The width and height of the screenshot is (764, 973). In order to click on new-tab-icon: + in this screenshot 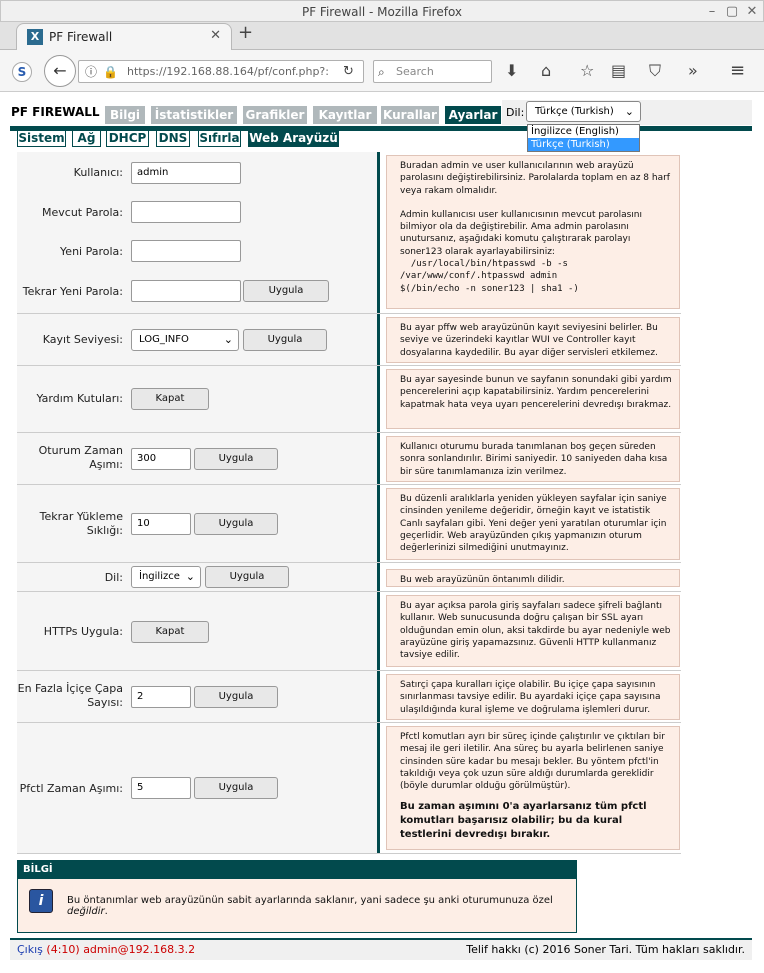, I will do `click(245, 32)`.